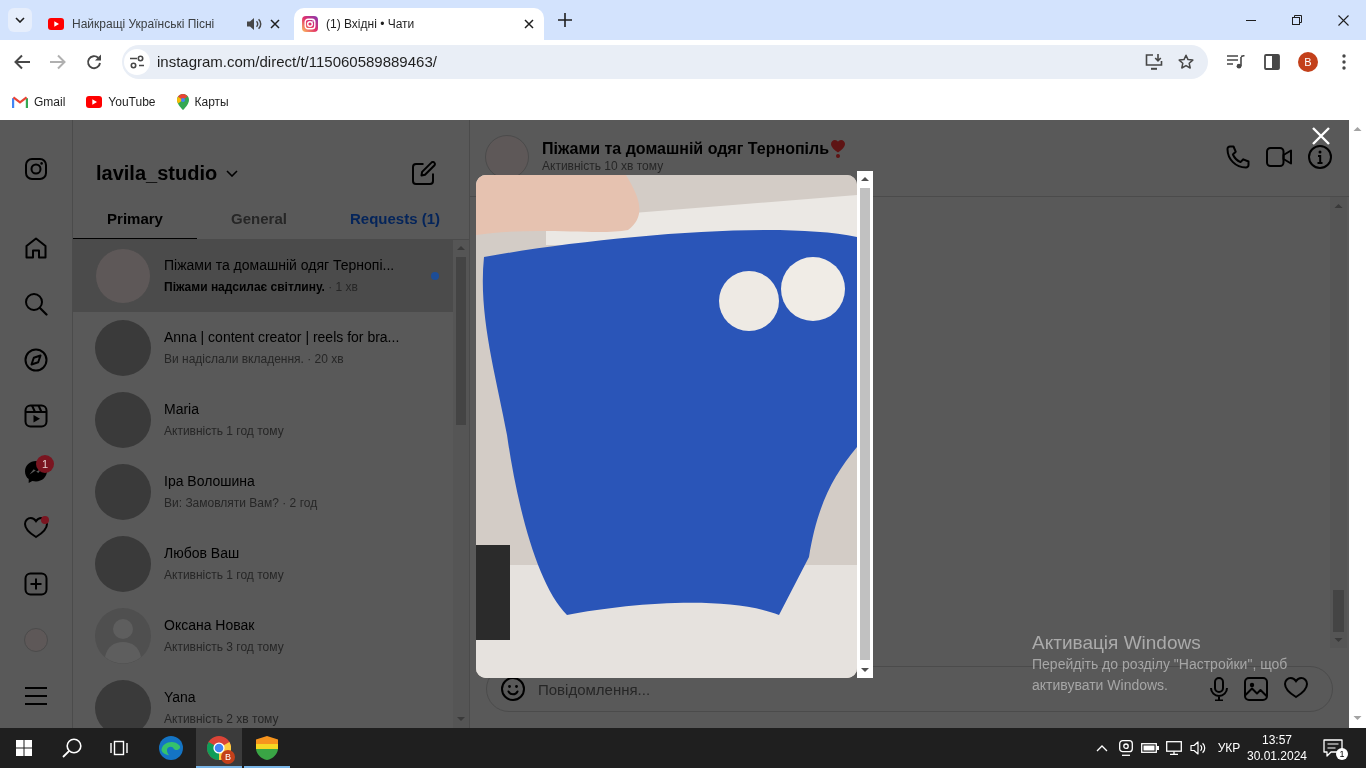  I want to click on restore-icon, so click(1297, 20).